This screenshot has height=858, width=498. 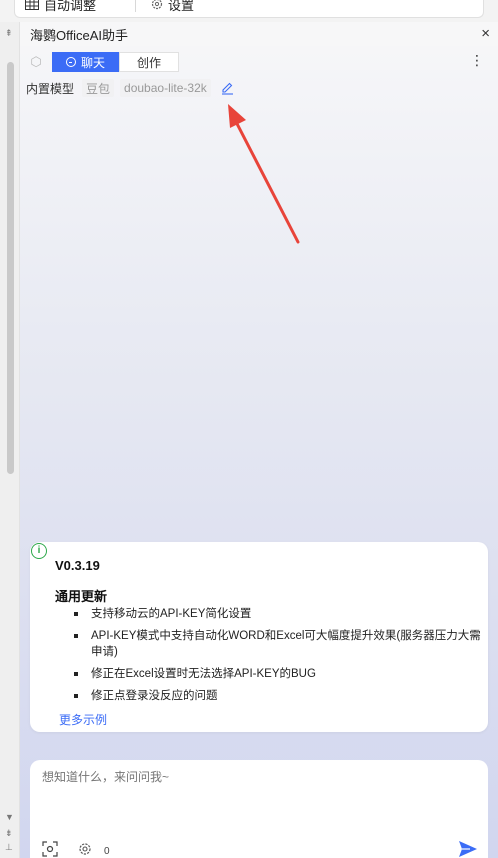 What do you see at coordinates (93, 62) in the screenshot?
I see `tab-chat-label: 聊天` at bounding box center [93, 62].